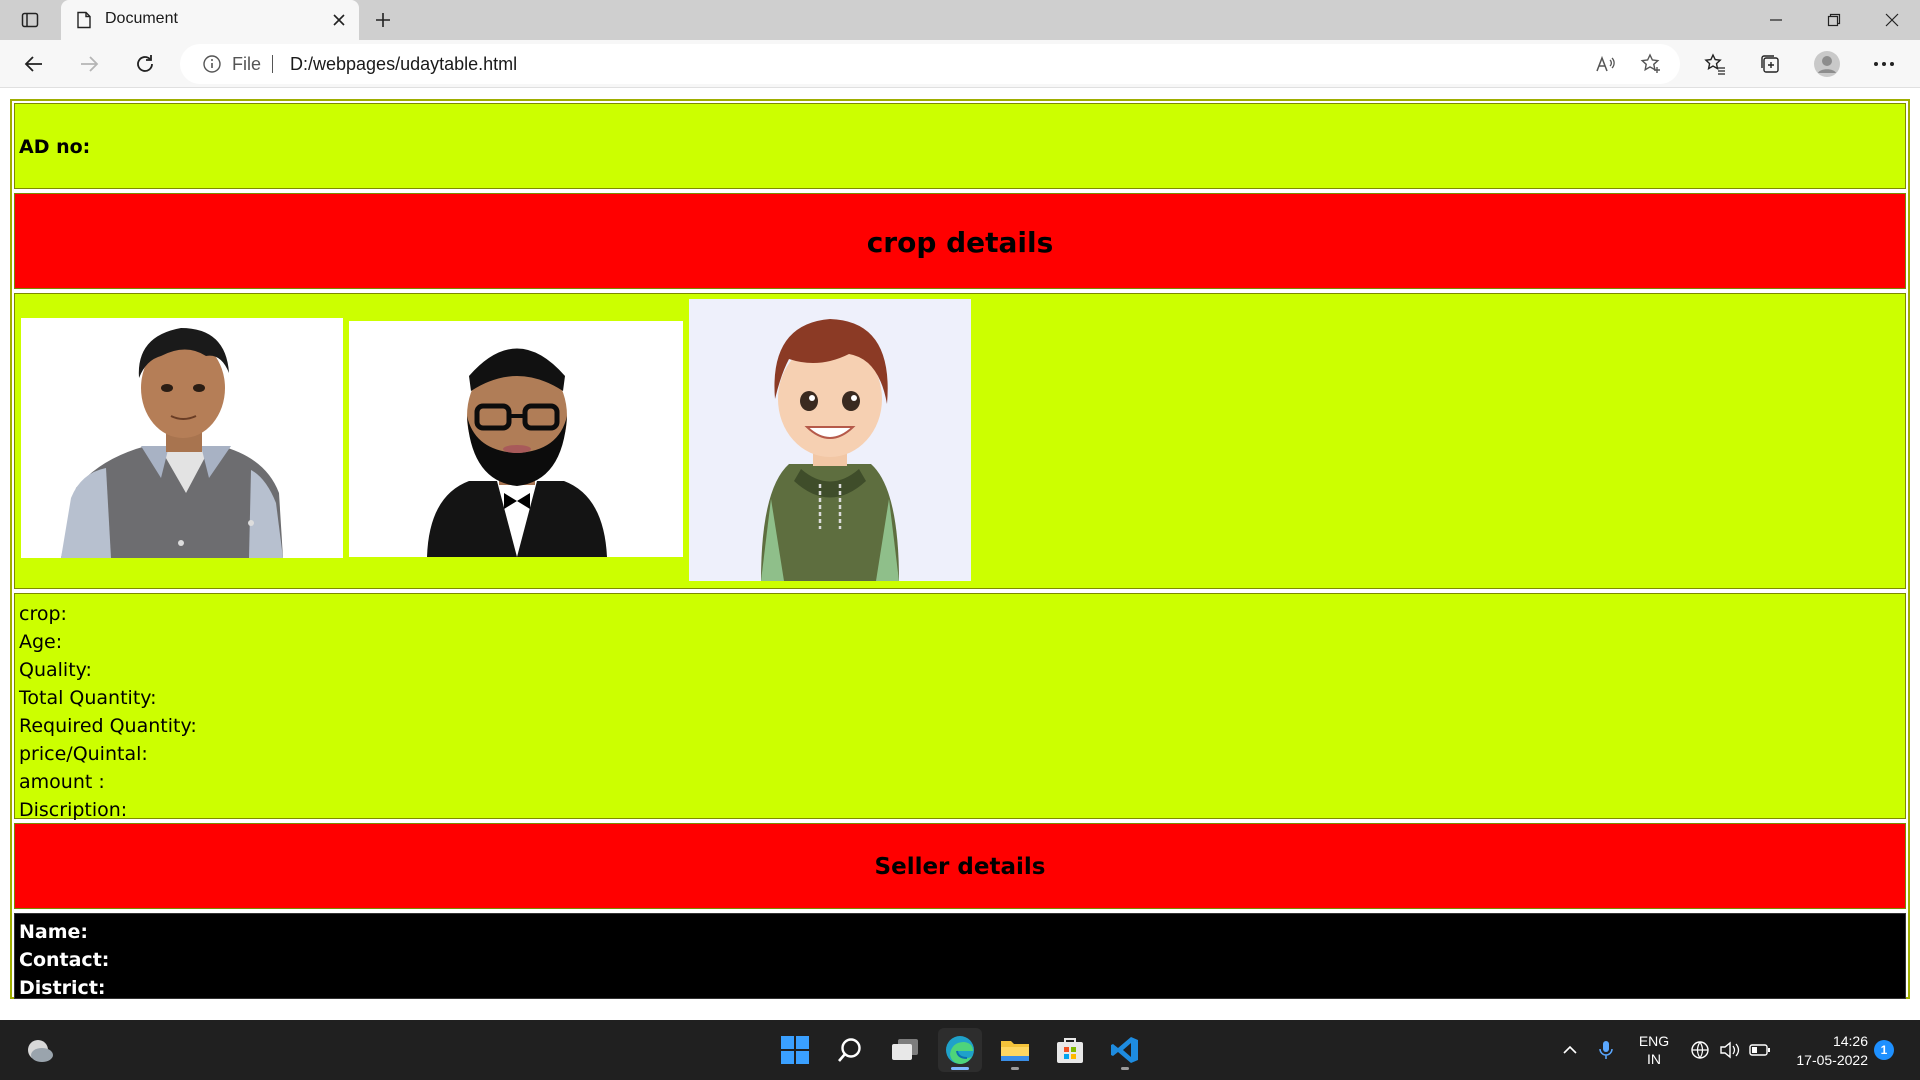  I want to click on avatar-boy-hoodie-image, so click(830, 440).